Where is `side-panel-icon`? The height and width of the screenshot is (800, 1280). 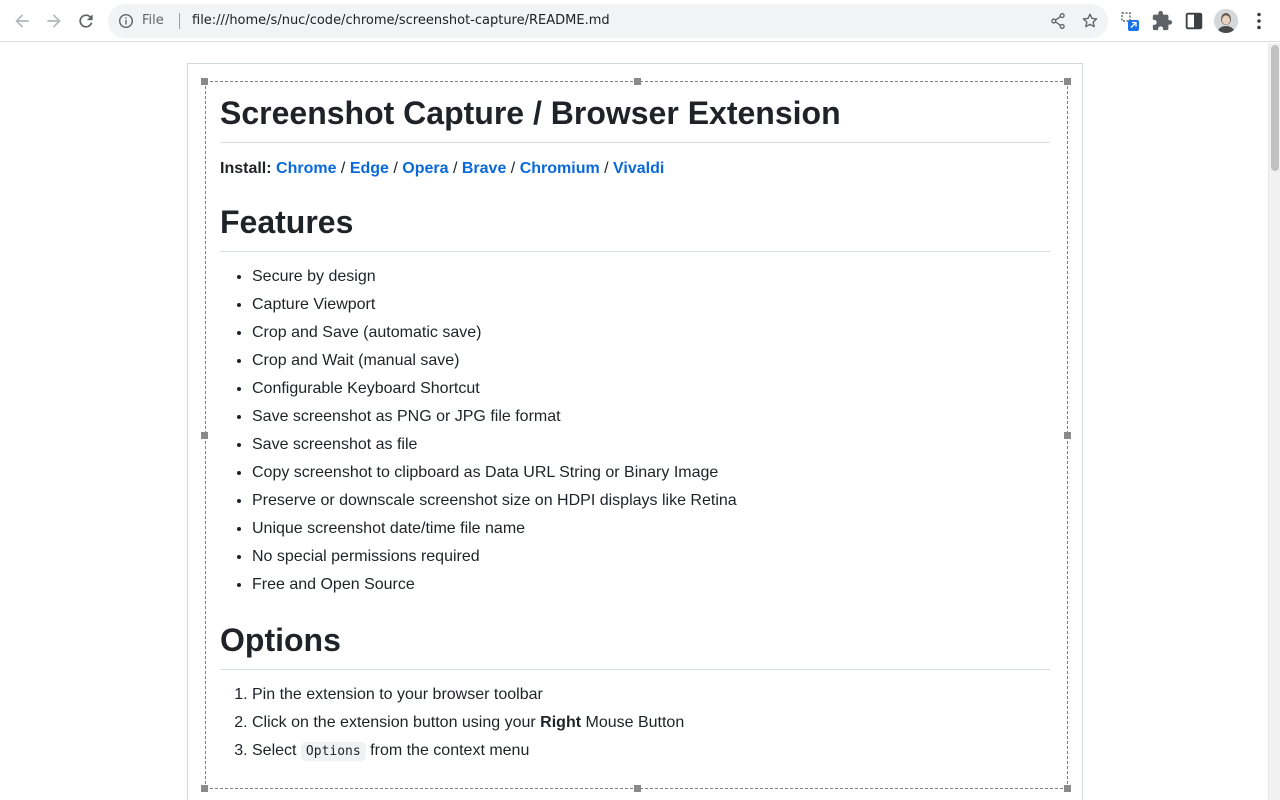
side-panel-icon is located at coordinates (1194, 21).